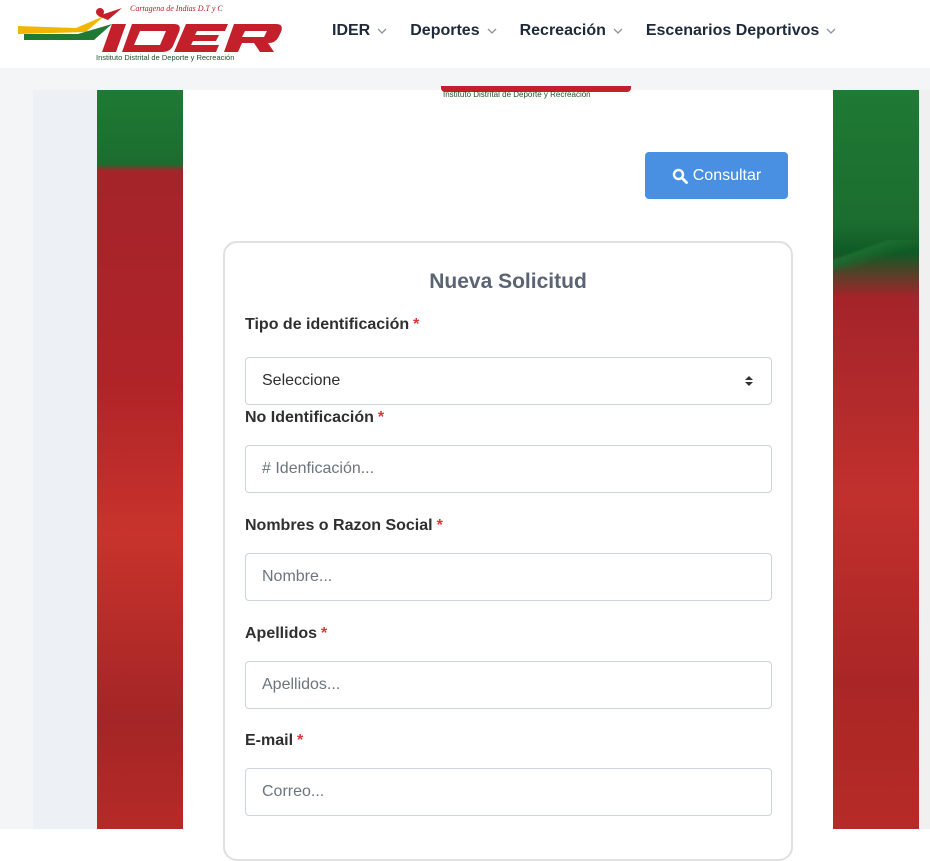  I want to click on search-icon, so click(680, 176).